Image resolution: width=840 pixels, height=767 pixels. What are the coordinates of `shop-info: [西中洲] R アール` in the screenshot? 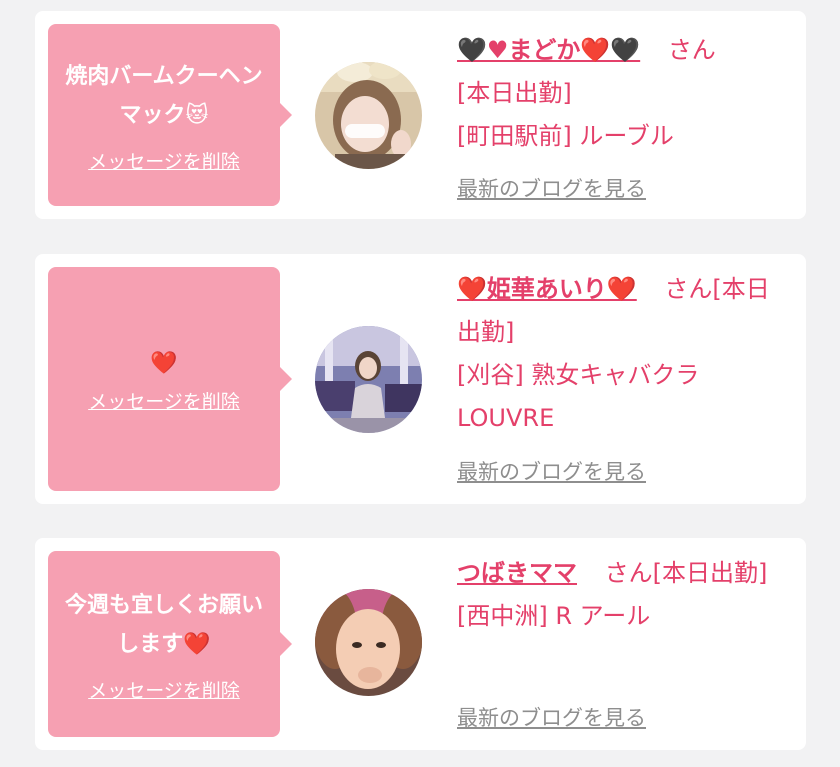 It's located at (554, 616).